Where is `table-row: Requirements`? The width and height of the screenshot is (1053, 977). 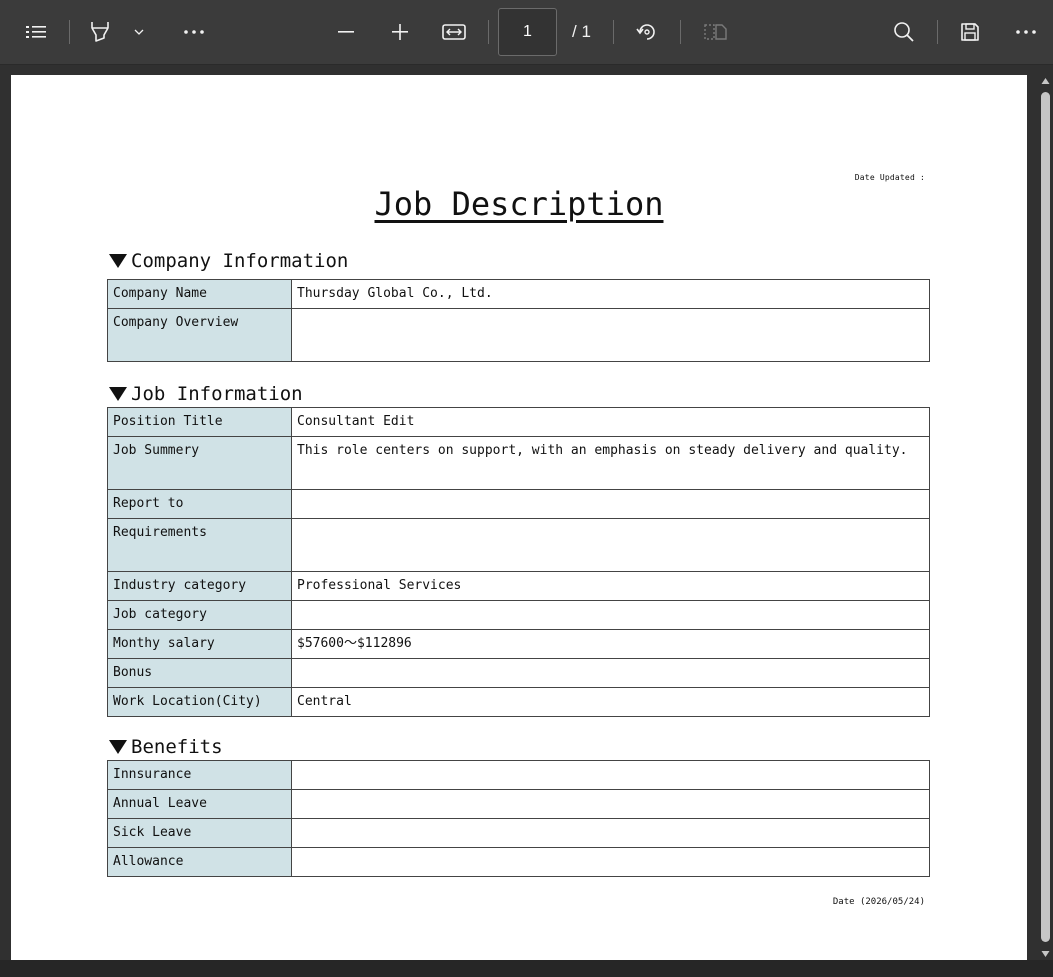 table-row: Requirements is located at coordinates (518, 545).